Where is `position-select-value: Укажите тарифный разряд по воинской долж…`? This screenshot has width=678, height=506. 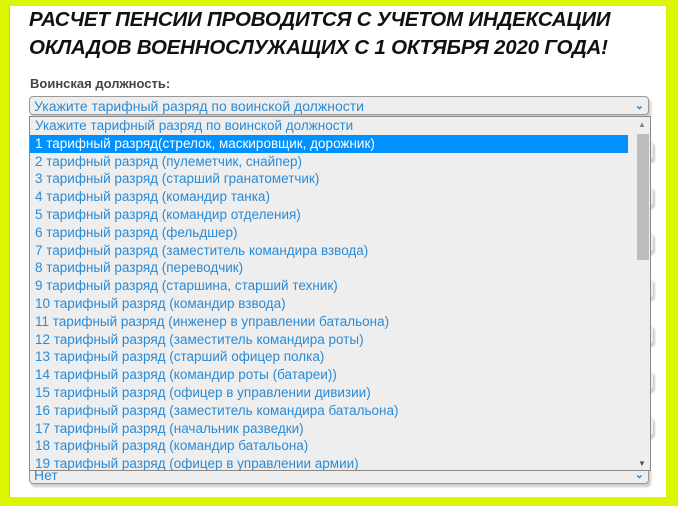
position-select-value: Укажите тарифный разряд по воинской долж… is located at coordinates (199, 106).